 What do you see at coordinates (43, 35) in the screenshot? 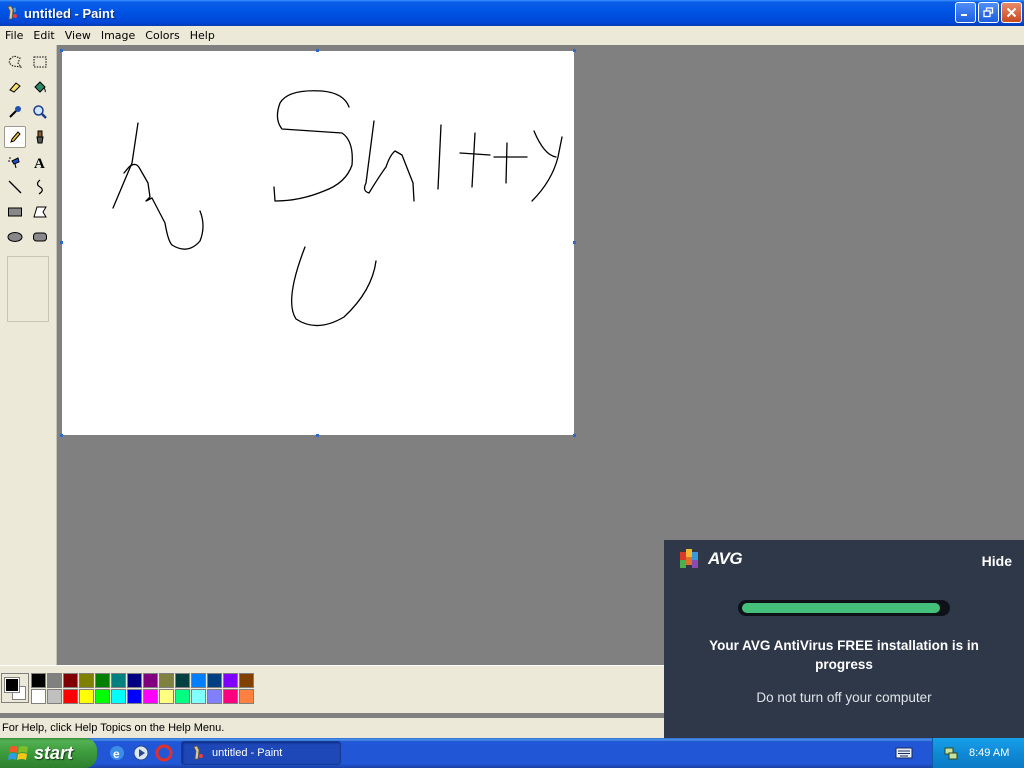
I see `menu-edit: Edit` at bounding box center [43, 35].